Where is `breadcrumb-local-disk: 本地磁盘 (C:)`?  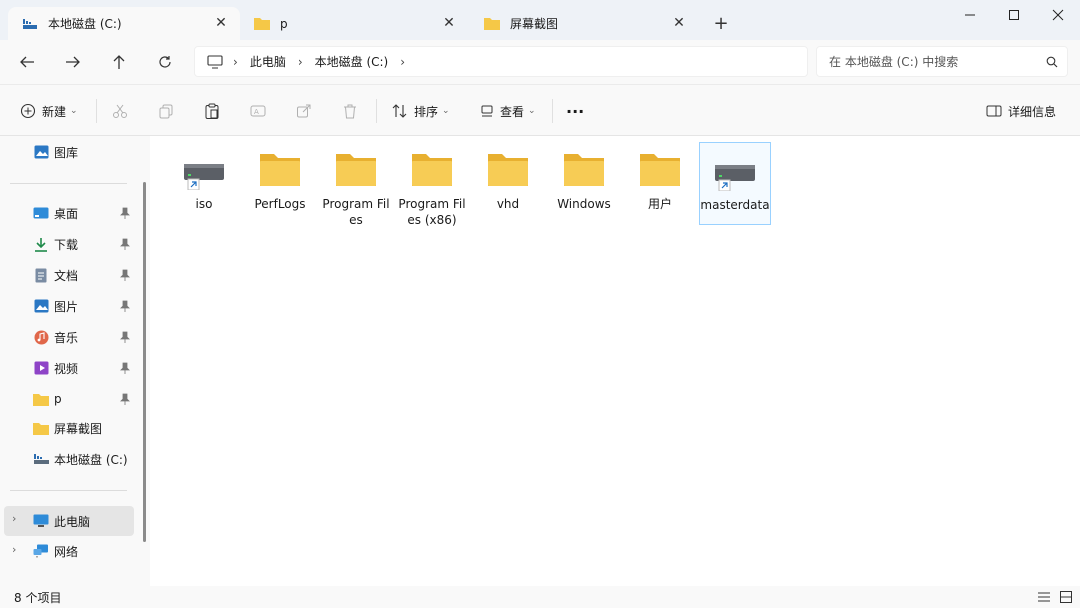
breadcrumb-local-disk: 本地磁盘 (C:) is located at coordinates (352, 61).